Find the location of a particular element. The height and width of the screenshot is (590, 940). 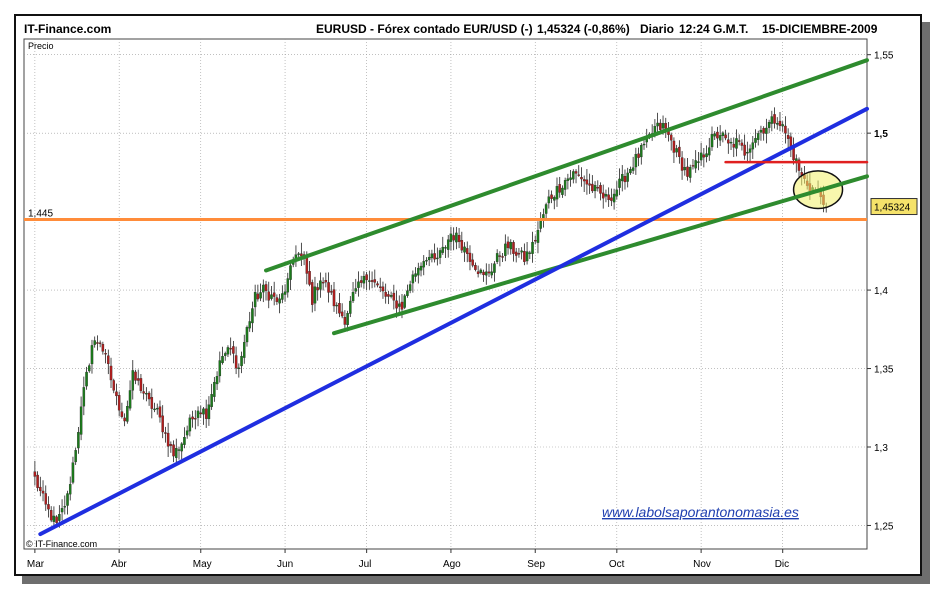

period-label: Diario is located at coordinates (657, 29).